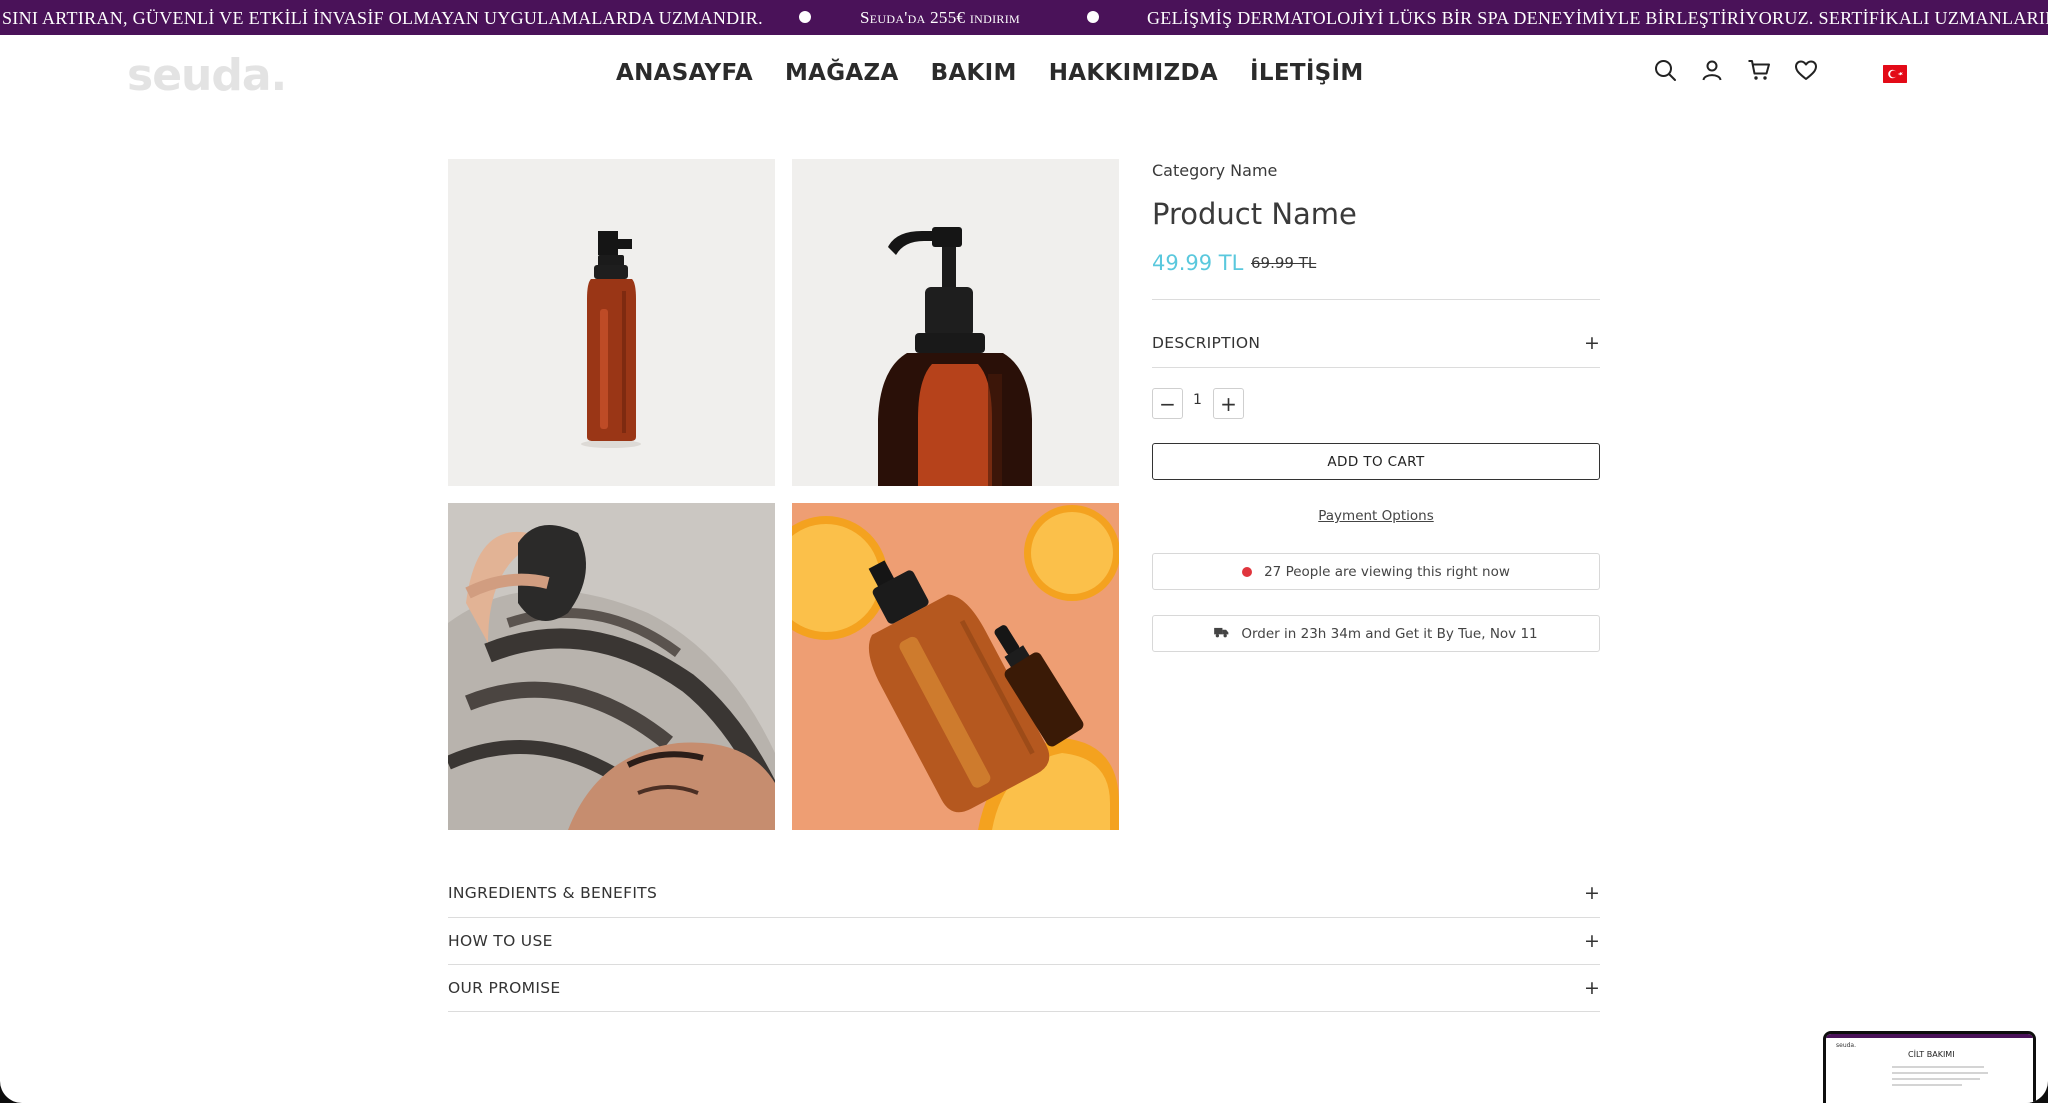  I want to click on product-image-hair-treatment, so click(611, 666).